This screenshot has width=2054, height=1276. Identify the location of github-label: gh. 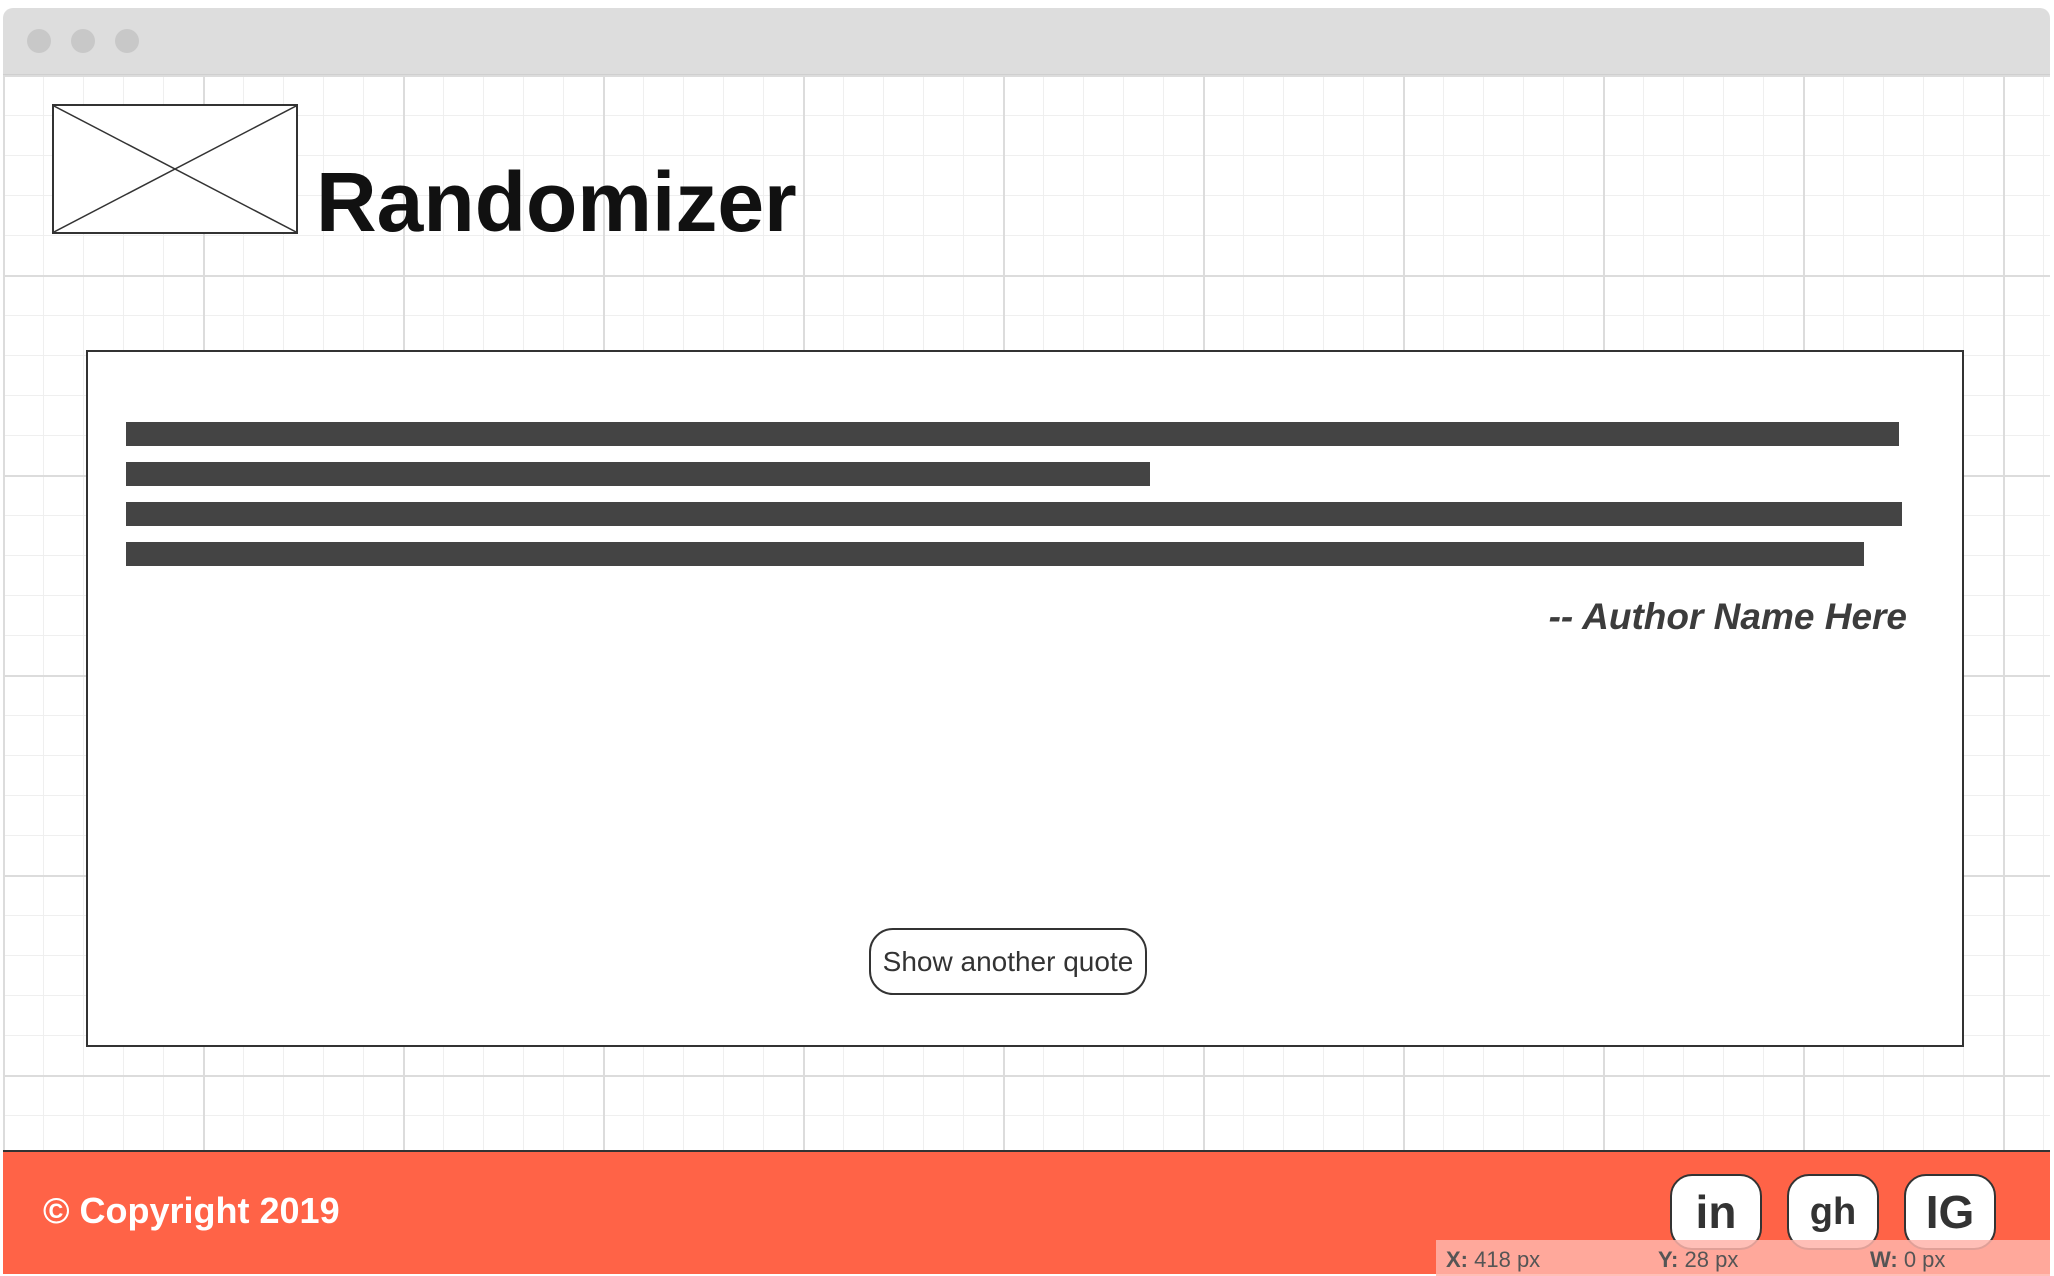
(1833, 1211).